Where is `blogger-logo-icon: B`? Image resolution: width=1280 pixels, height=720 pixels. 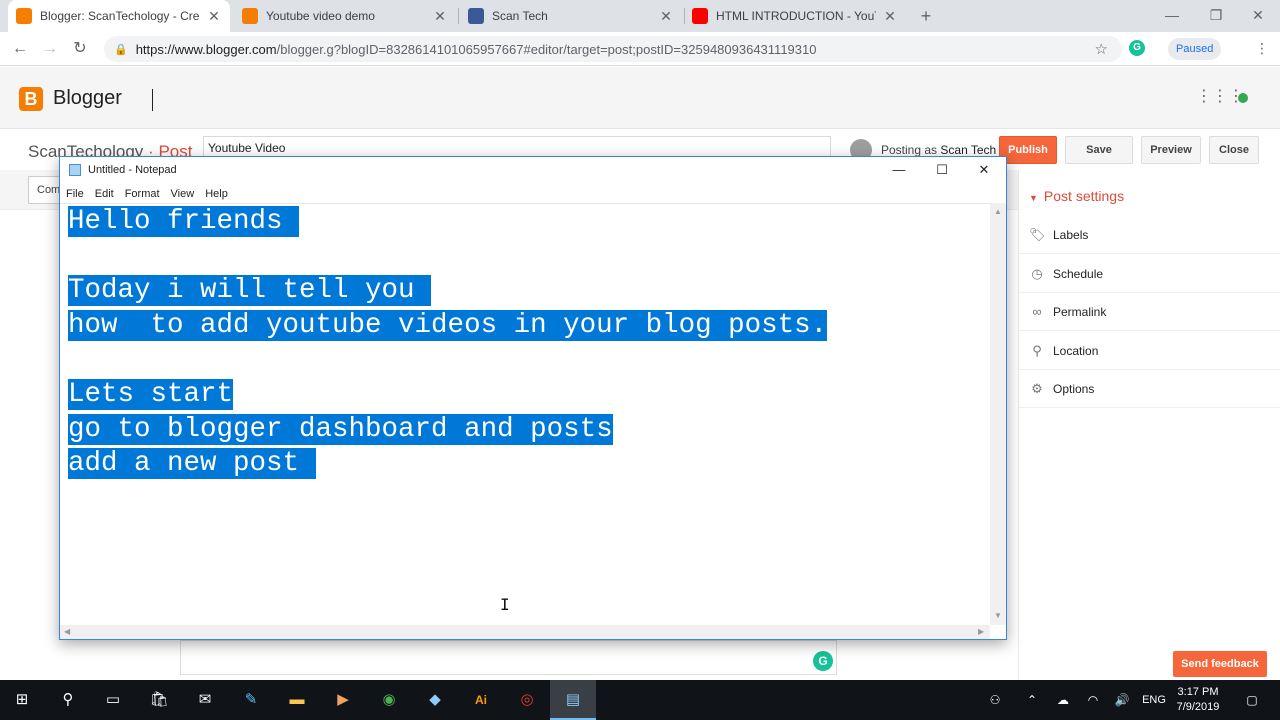 blogger-logo-icon: B is located at coordinates (31, 99).